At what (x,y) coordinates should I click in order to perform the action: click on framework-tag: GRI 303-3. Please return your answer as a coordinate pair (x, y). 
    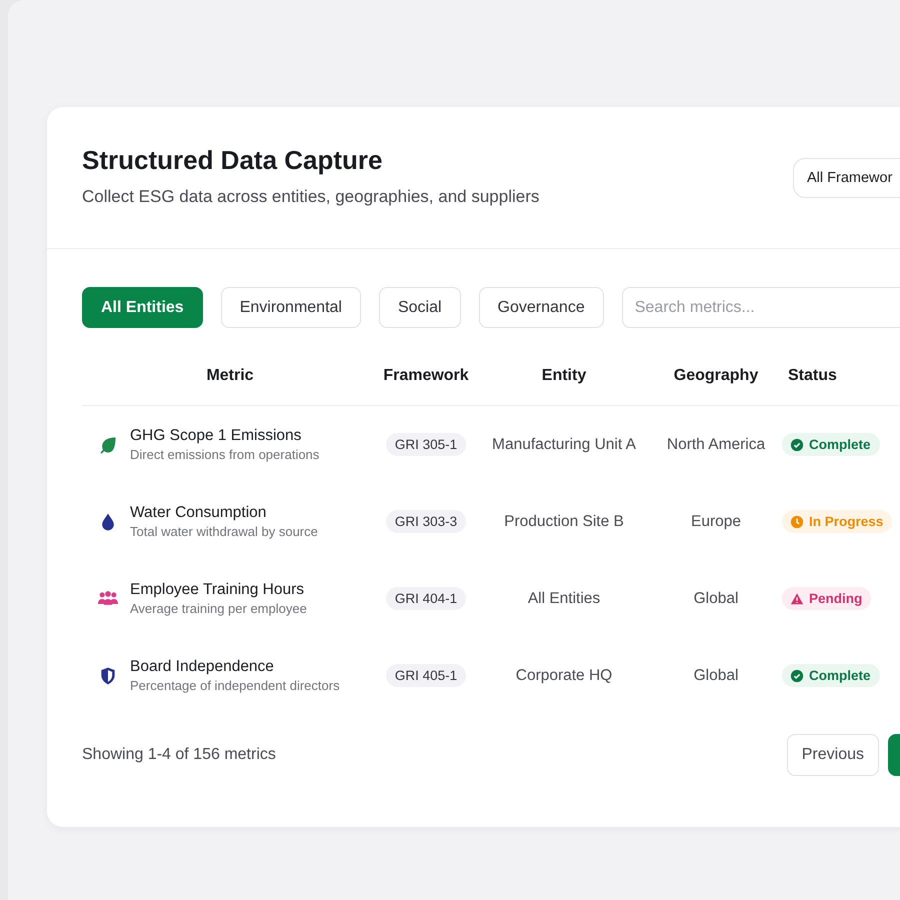
    Looking at the image, I should click on (426, 521).